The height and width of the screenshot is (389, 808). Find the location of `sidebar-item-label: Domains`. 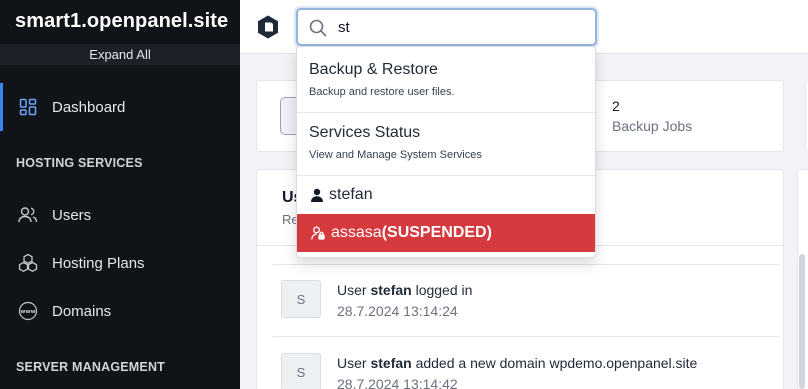

sidebar-item-label: Domains is located at coordinates (82, 311).